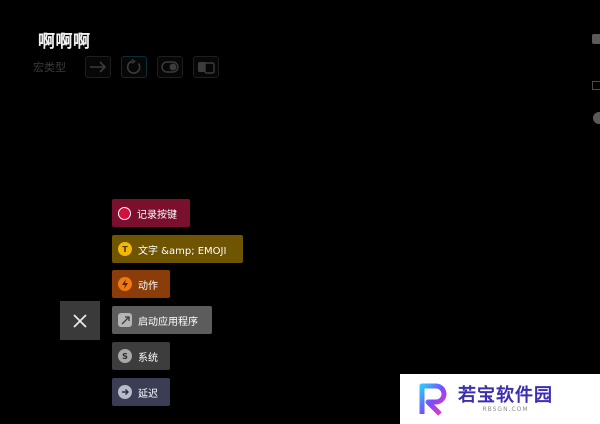  Describe the element at coordinates (49, 67) in the screenshot. I see `macro-type-label: 宏类型` at that location.